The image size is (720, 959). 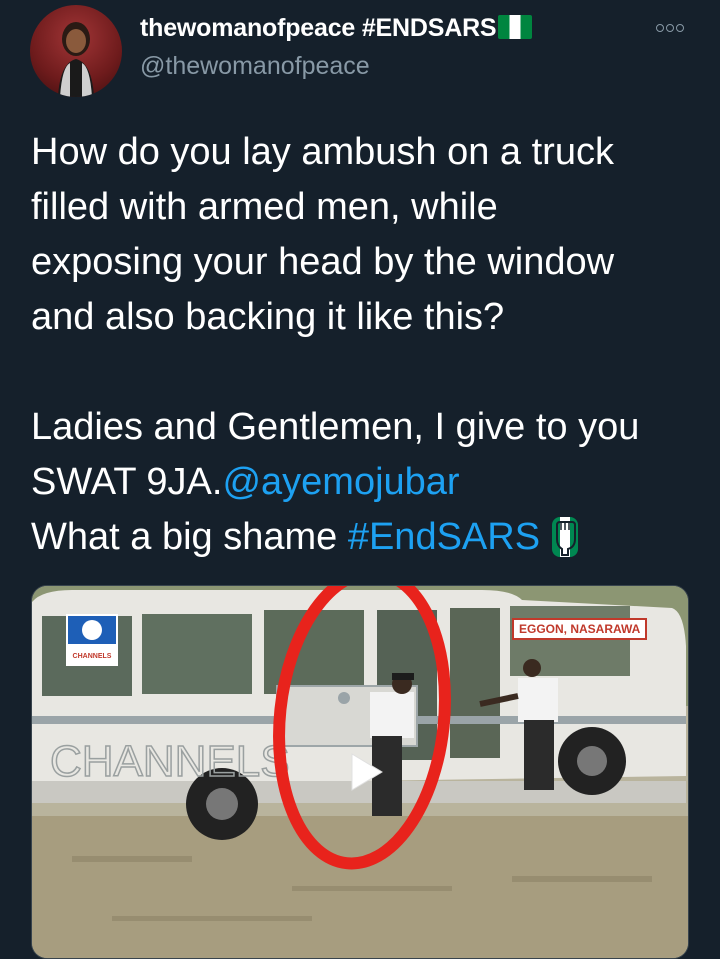 I want to click on channel-logo-text: CHANNELS, so click(x=92, y=656).